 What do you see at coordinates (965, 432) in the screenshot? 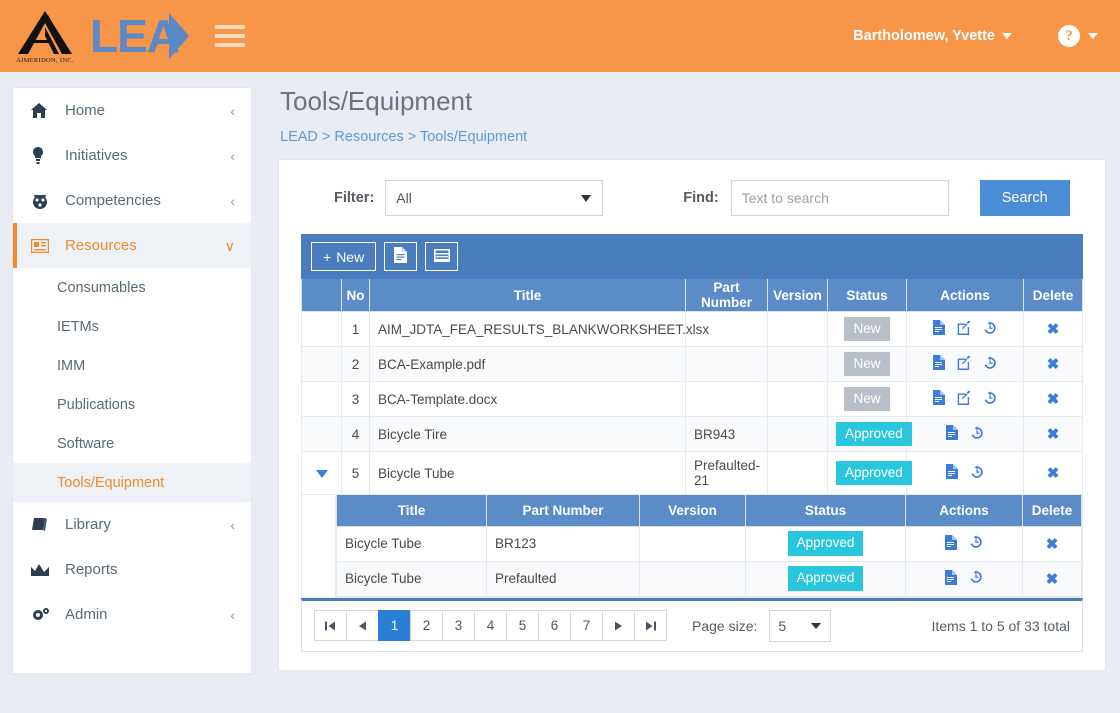
I see `action-icon-group` at bounding box center [965, 432].